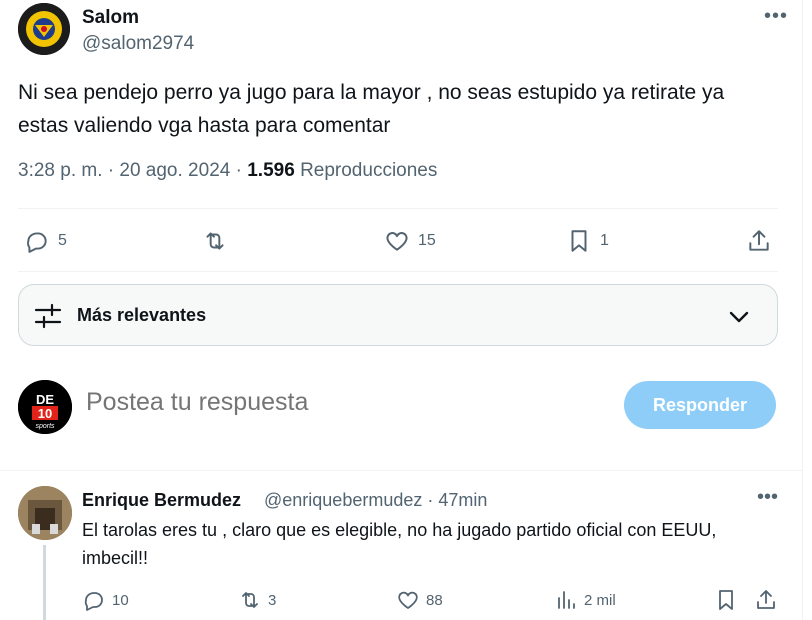 This screenshot has width=812, height=620. Describe the element at coordinates (600, 600) in the screenshot. I see `views-count: 2 mil` at that location.